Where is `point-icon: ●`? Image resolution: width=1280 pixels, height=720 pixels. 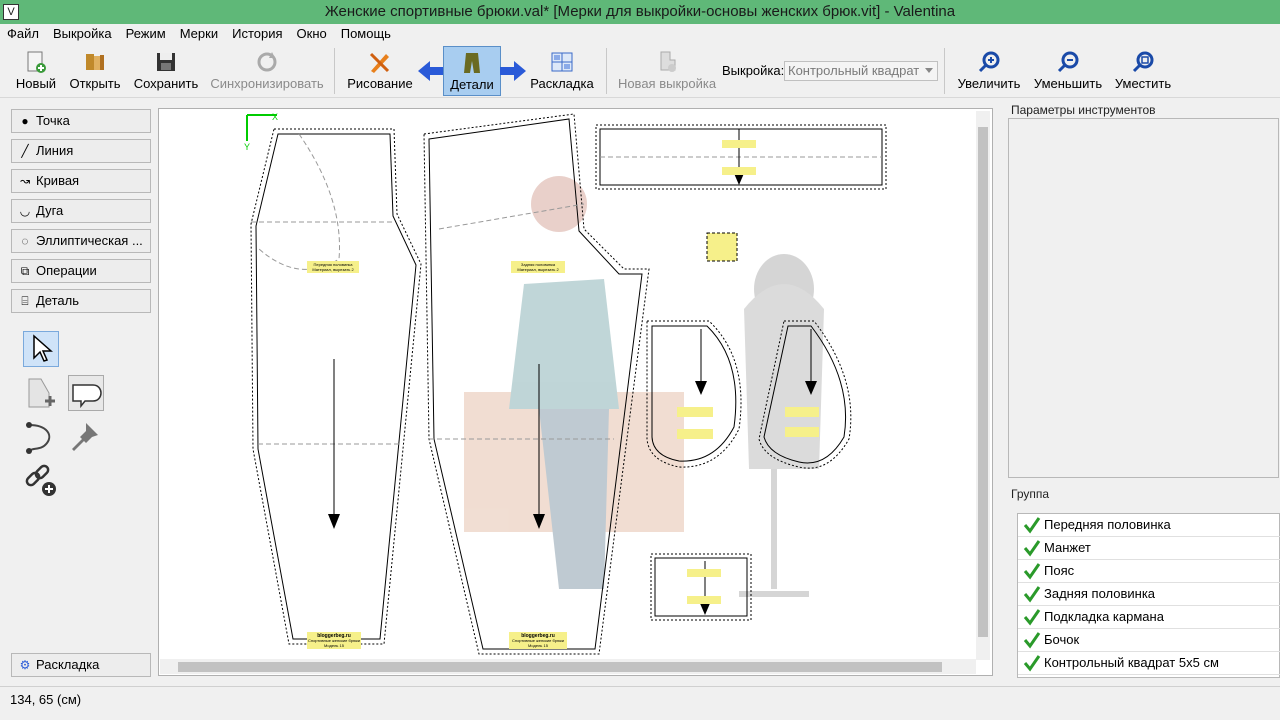
point-icon: ● is located at coordinates (25, 121).